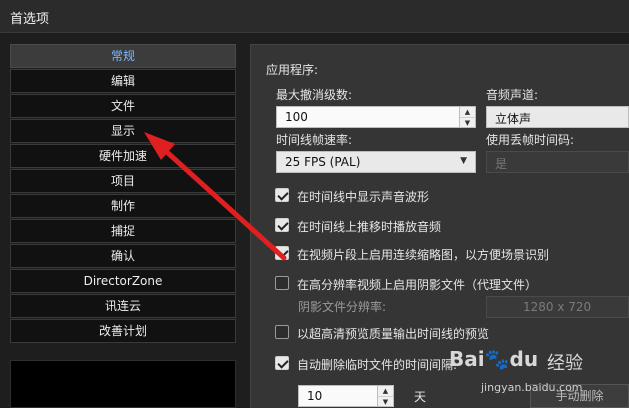 Image resolution: width=629 pixels, height=408 pixels. I want to click on sidebar-item-produce: 制作, so click(123, 206).